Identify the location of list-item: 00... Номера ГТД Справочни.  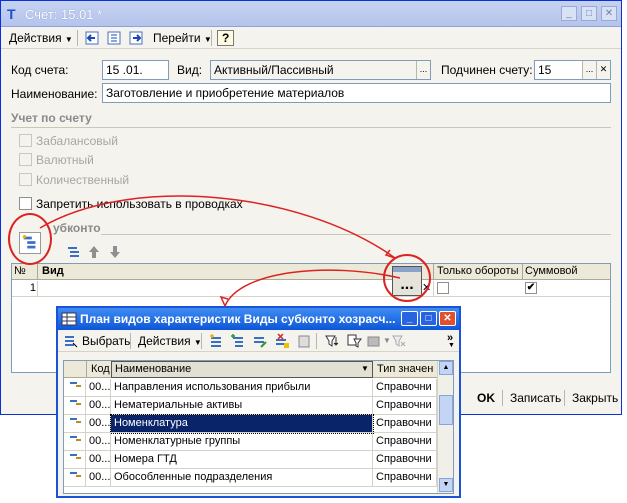
(250, 460).